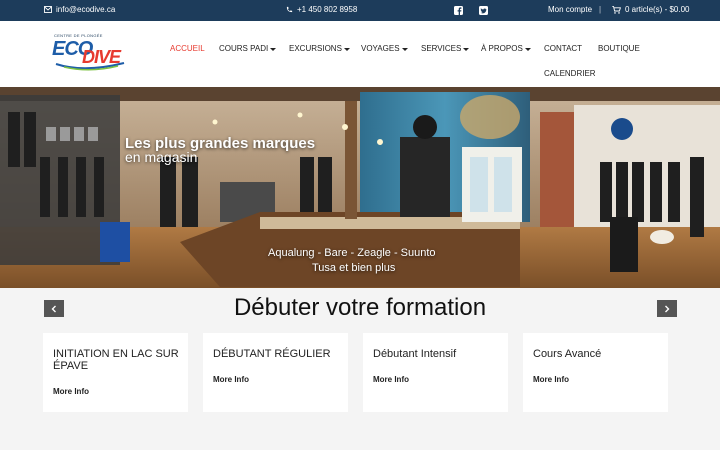 This screenshot has width=720, height=450. What do you see at coordinates (380, 48) in the screenshot?
I see `nav-label: VOYAGES` at bounding box center [380, 48].